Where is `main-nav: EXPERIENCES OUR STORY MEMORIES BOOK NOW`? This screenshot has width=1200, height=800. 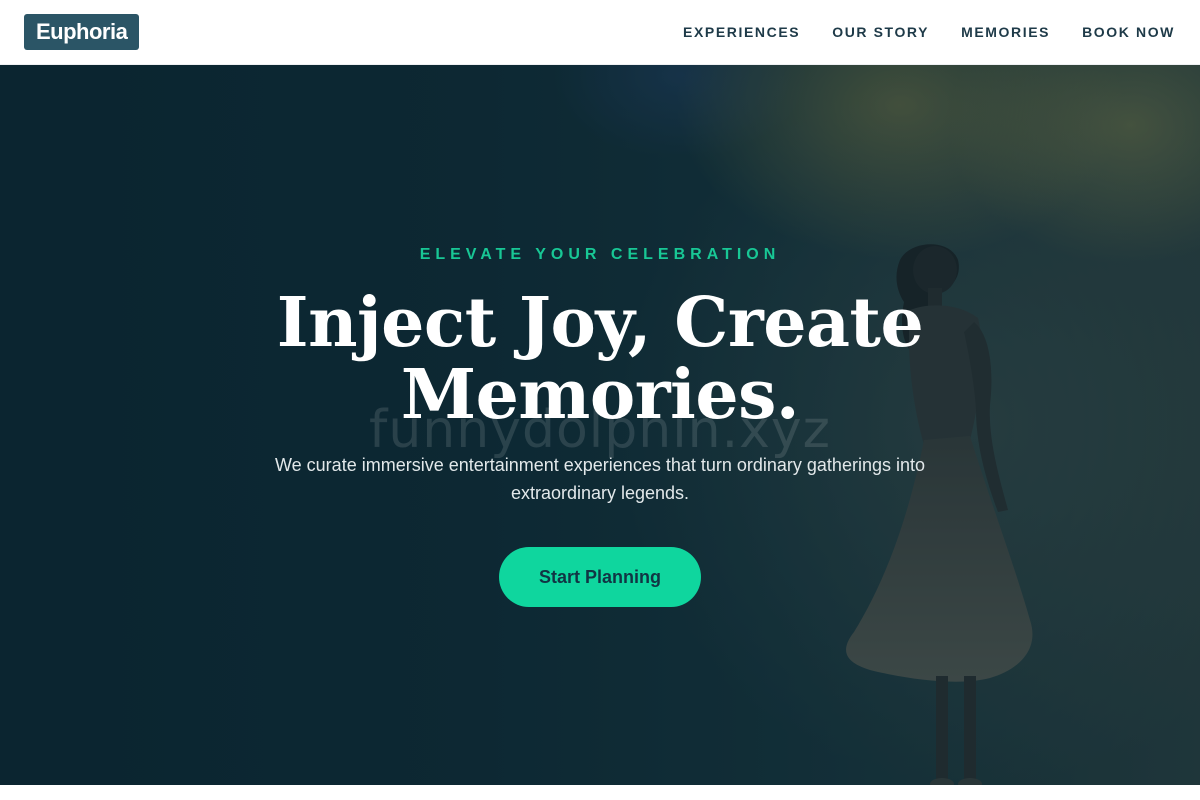 main-nav: EXPERIENCES OUR STORY MEMORIES BOOK NOW is located at coordinates (929, 32).